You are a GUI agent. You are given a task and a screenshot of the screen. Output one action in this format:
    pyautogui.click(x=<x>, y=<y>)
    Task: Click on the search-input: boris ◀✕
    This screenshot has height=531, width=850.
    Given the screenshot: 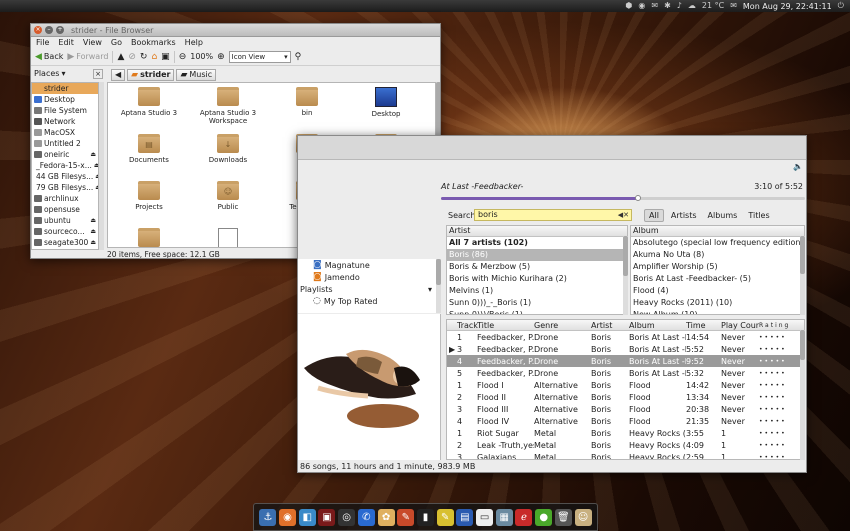 What is the action you would take?
    pyautogui.click(x=553, y=215)
    